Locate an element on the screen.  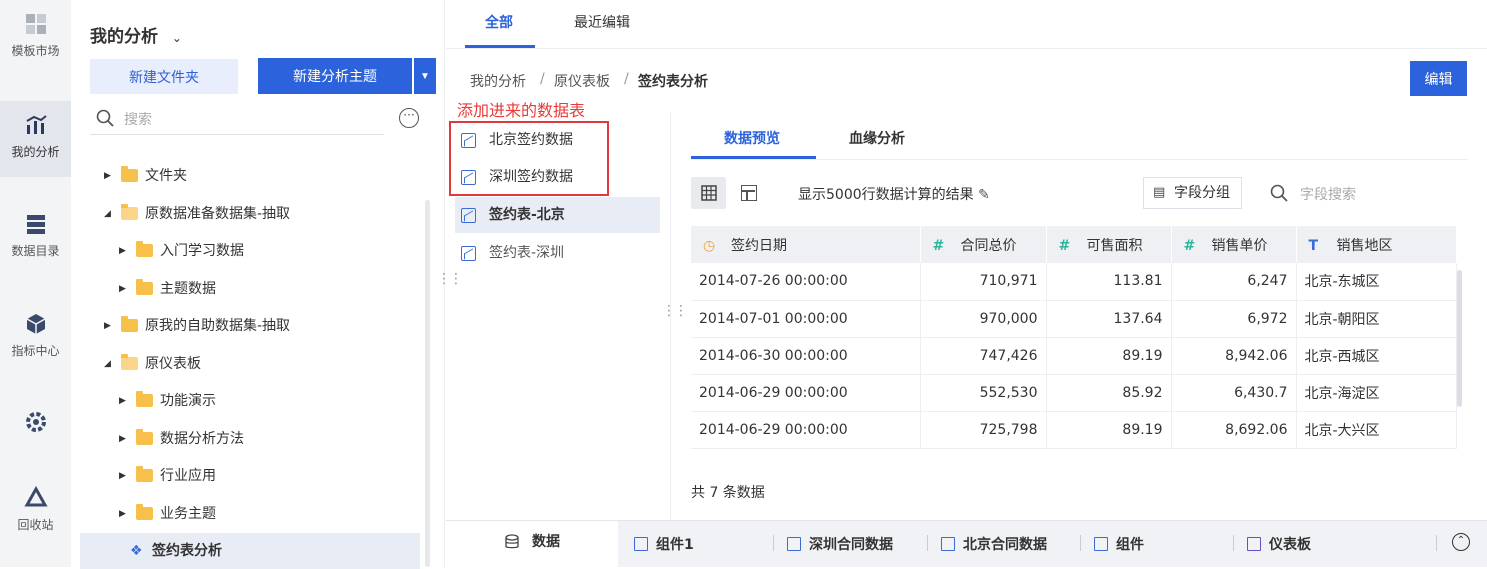
column-header: # 销售单价 is located at coordinates (1234, 244).